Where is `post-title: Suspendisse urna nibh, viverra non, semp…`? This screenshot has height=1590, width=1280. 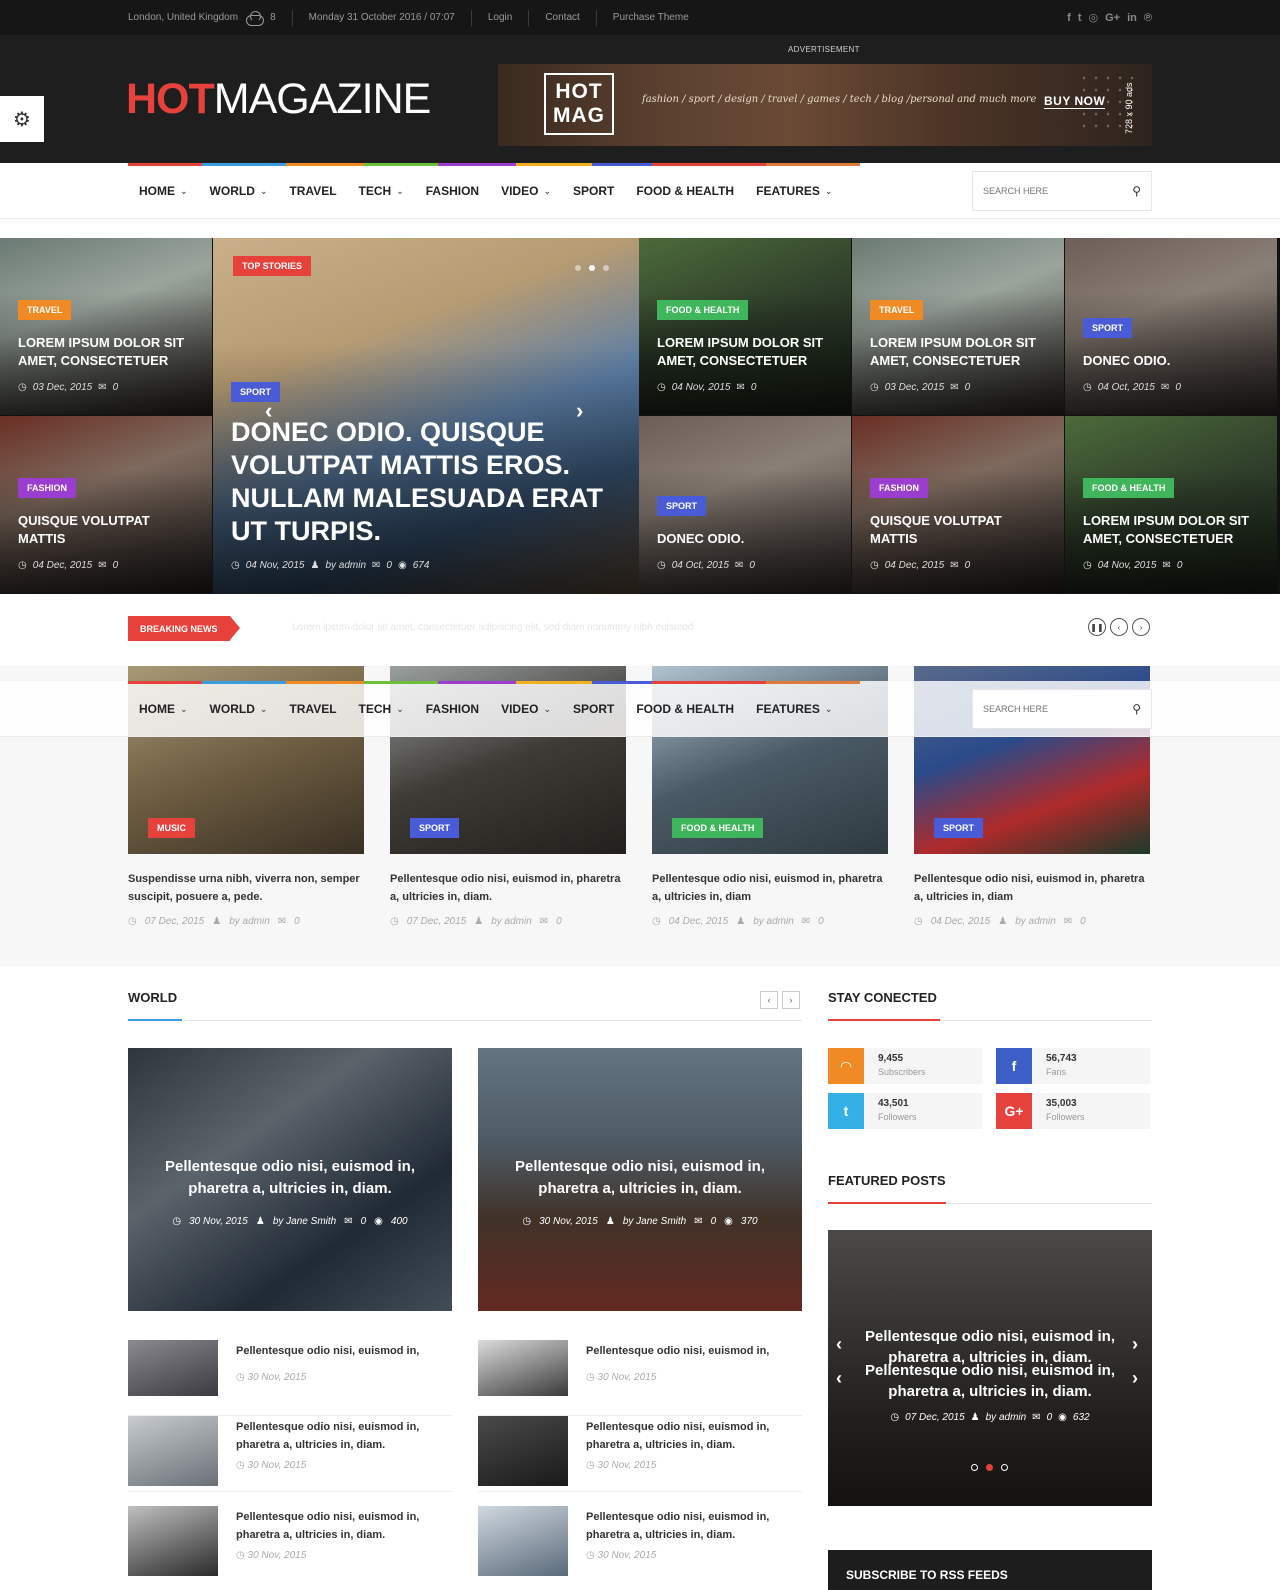 post-title: Suspendisse urna nibh, viverra non, semp… is located at coordinates (246, 888).